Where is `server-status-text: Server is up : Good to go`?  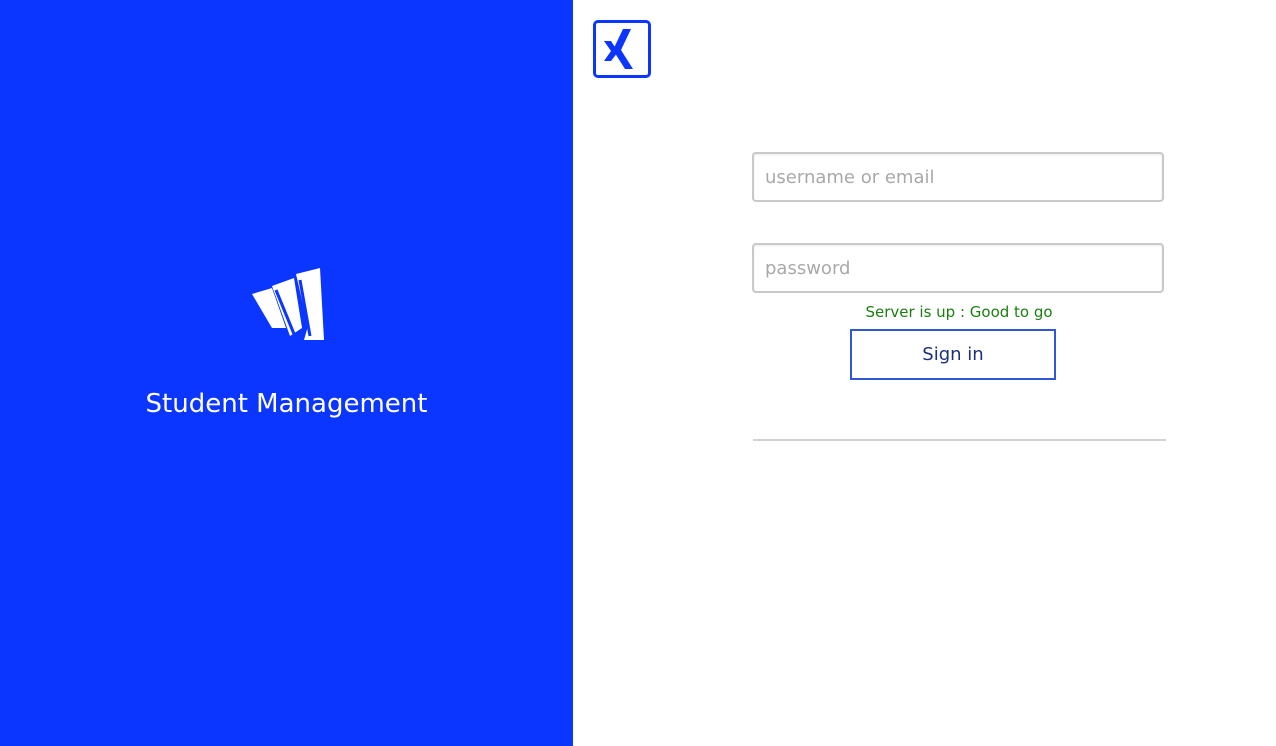 server-status-text: Server is up : Good to go is located at coordinates (959, 312).